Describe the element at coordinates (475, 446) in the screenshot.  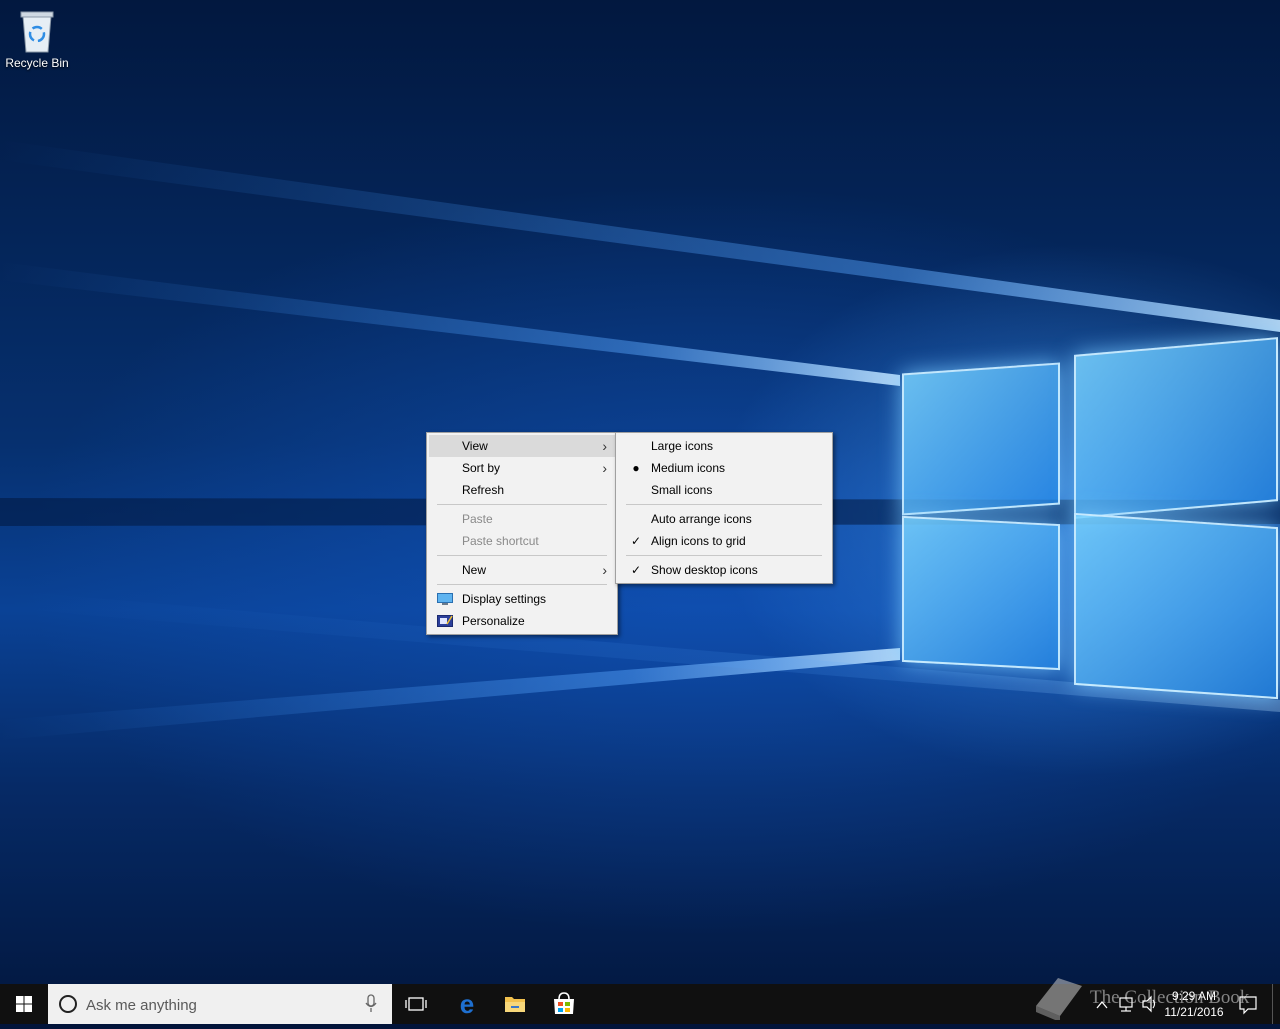
I see `menu-item-label: View` at that location.